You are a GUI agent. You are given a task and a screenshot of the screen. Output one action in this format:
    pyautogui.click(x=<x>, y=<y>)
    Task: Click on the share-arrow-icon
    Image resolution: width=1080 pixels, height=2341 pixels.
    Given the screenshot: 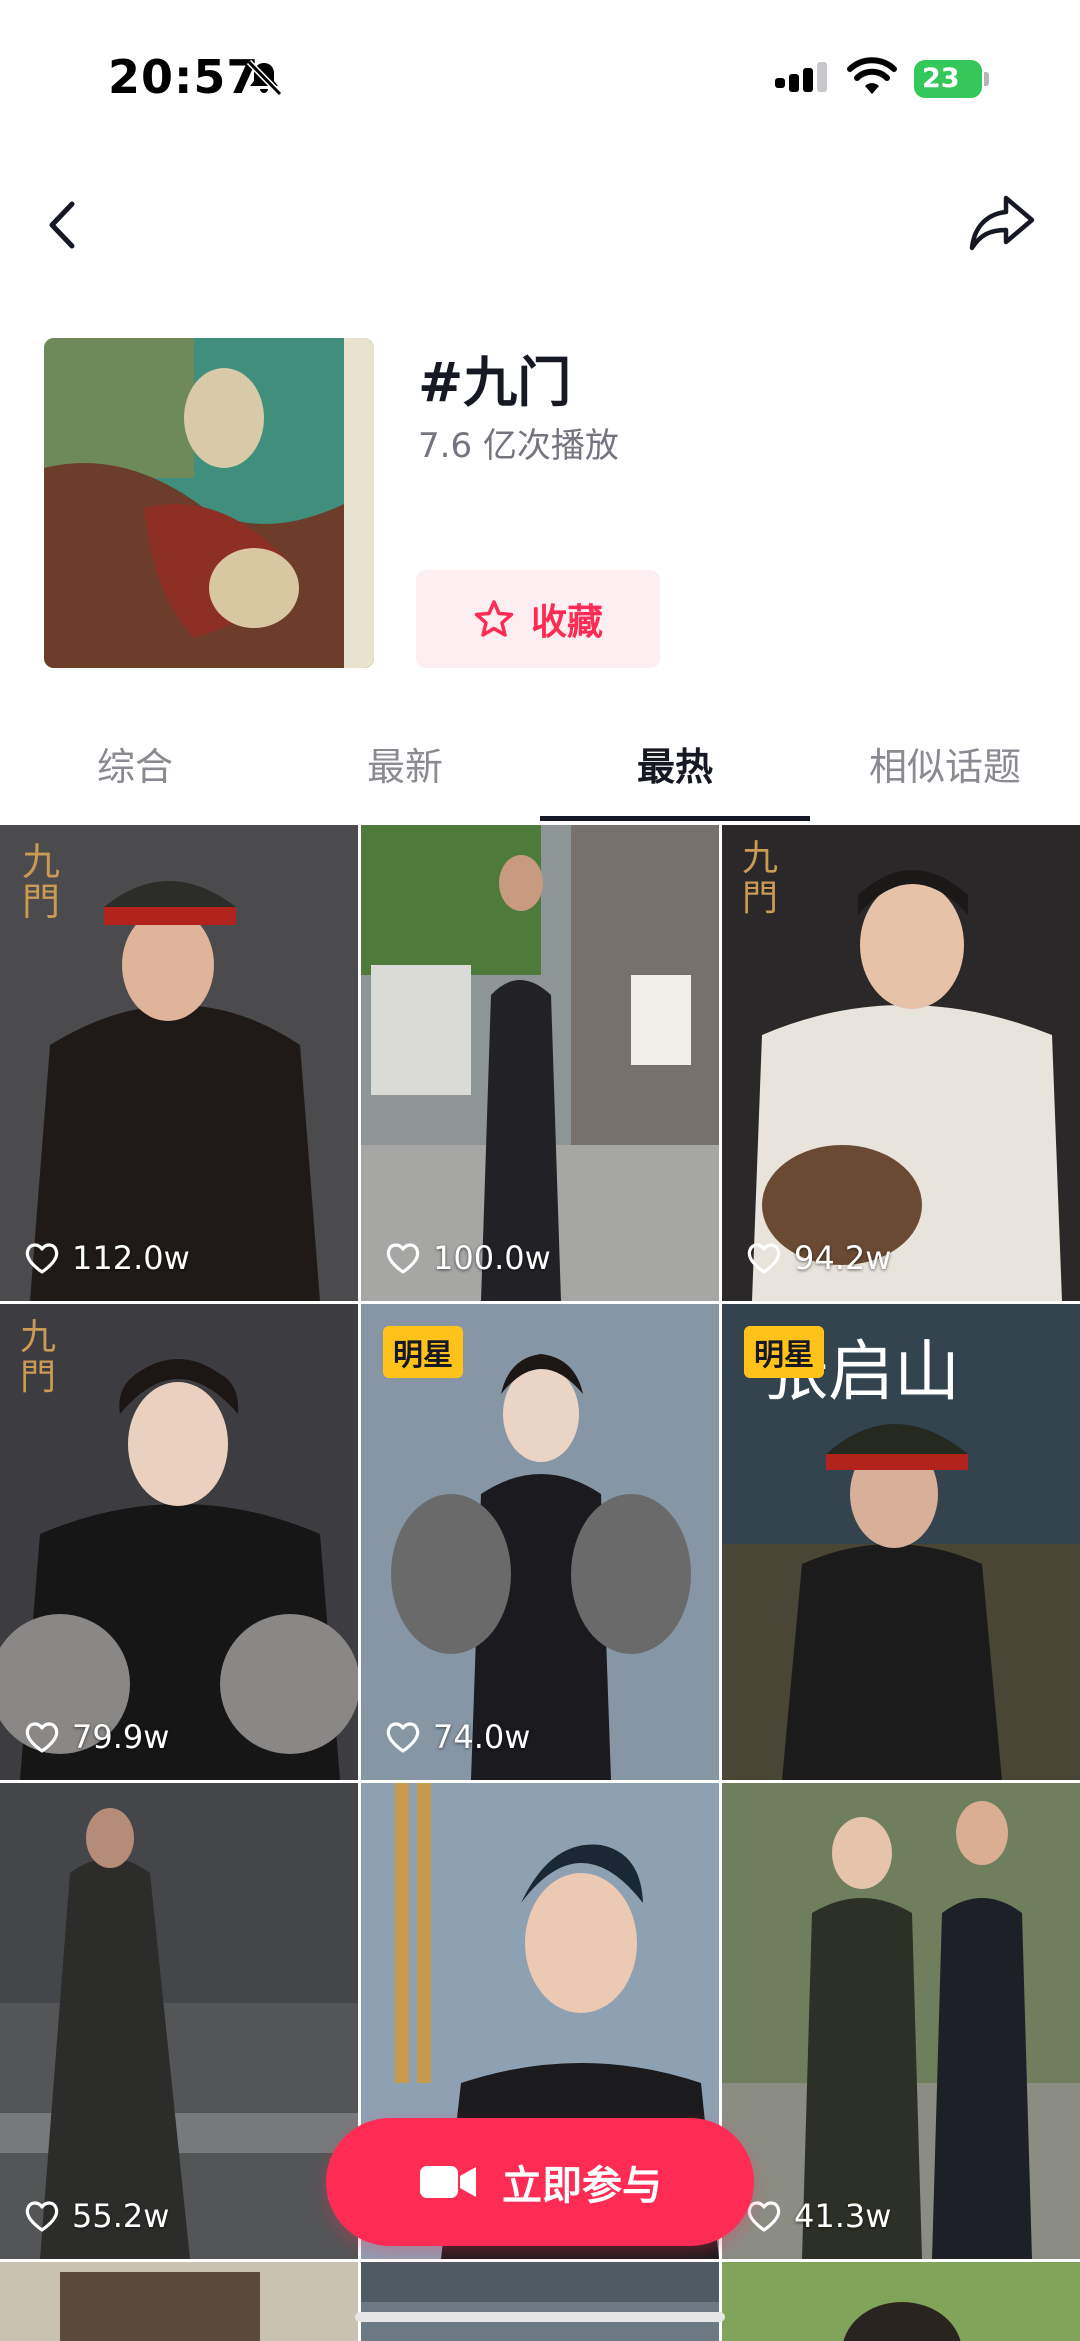 What is the action you would take?
    pyautogui.click(x=1002, y=223)
    